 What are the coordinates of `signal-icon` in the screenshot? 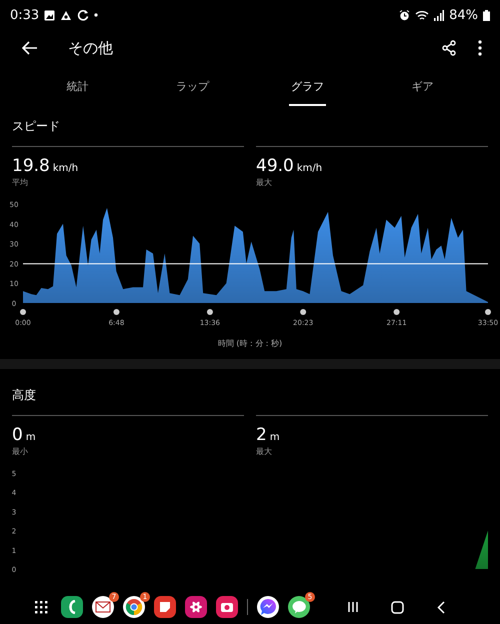 It's located at (439, 15).